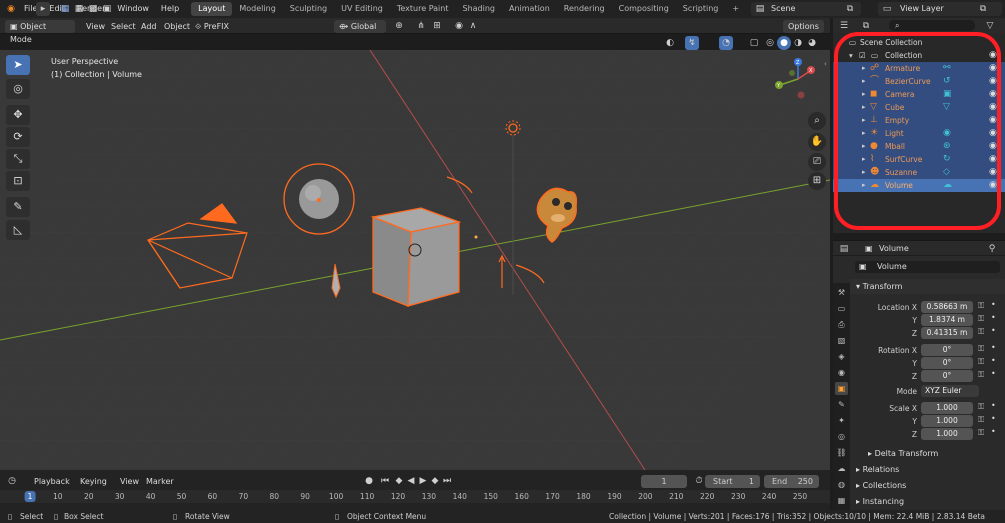 The width and height of the screenshot is (1005, 523). I want to click on new-view-layer-icon: ⧉, so click(983, 9).